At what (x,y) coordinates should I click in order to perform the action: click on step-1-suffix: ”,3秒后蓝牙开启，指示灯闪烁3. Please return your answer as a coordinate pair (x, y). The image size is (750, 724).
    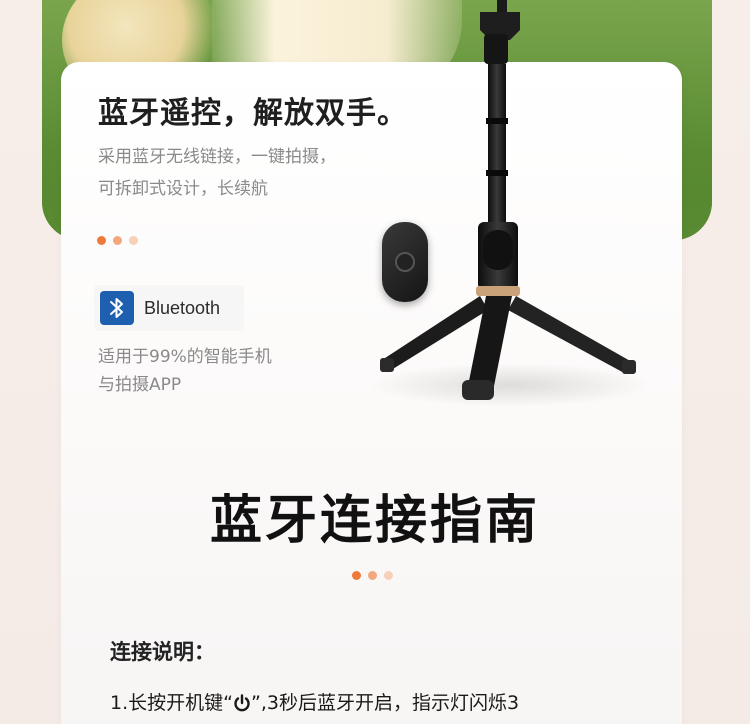
    Looking at the image, I should click on (385, 703).